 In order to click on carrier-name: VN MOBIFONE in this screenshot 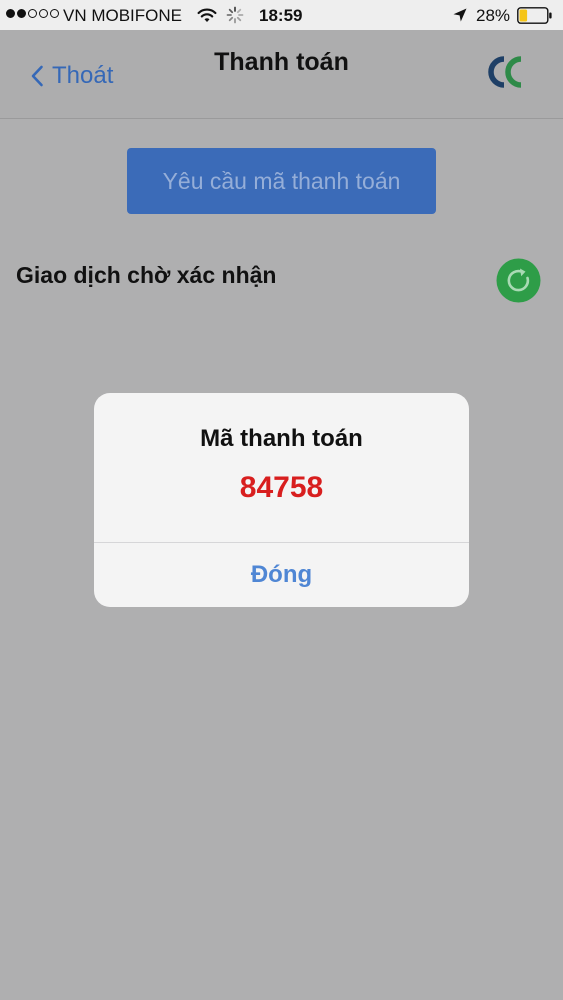, I will do `click(123, 15)`.